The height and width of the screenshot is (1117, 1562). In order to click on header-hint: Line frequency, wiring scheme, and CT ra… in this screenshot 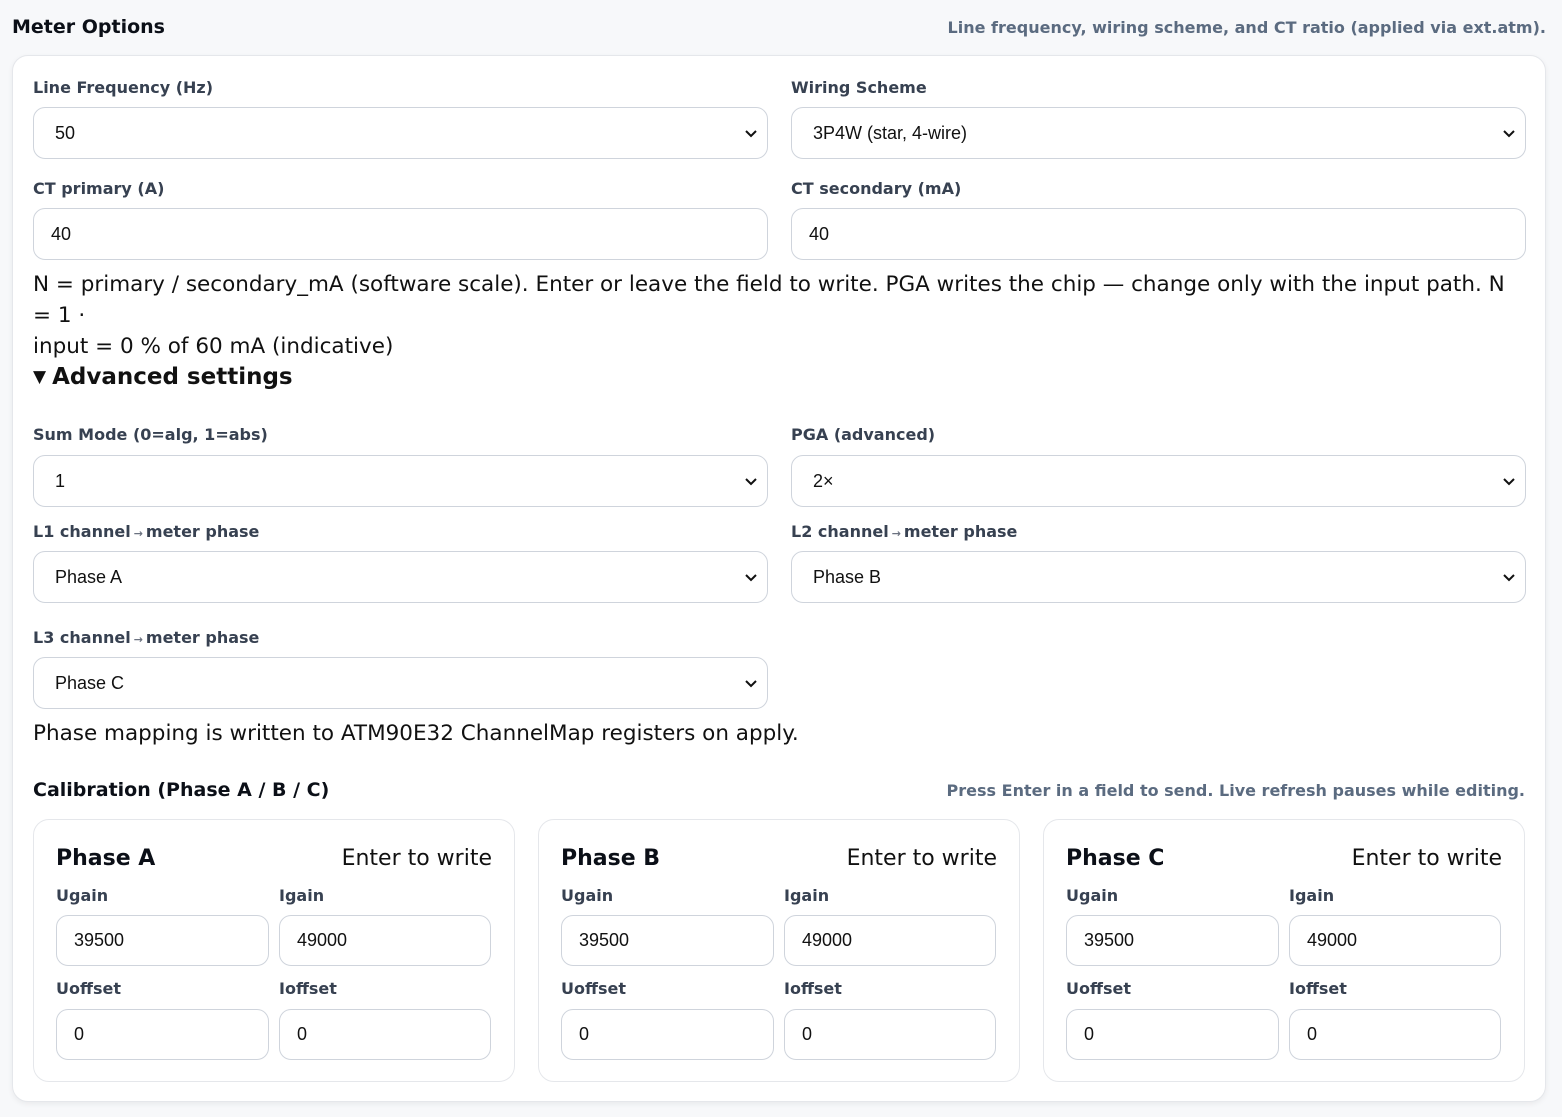, I will do `click(1246, 27)`.